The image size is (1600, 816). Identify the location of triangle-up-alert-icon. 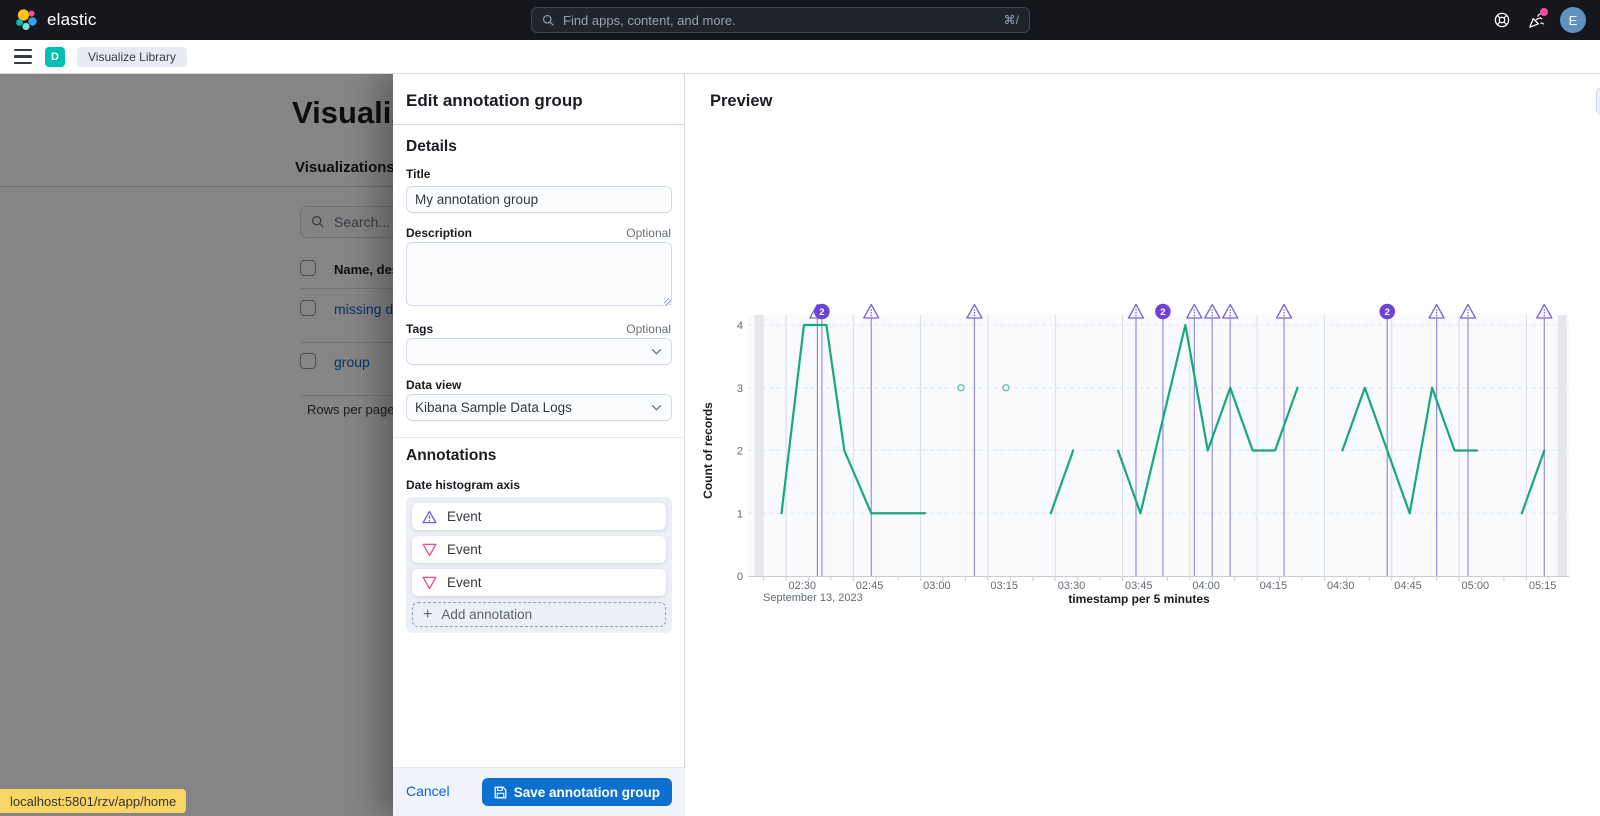
(429, 516).